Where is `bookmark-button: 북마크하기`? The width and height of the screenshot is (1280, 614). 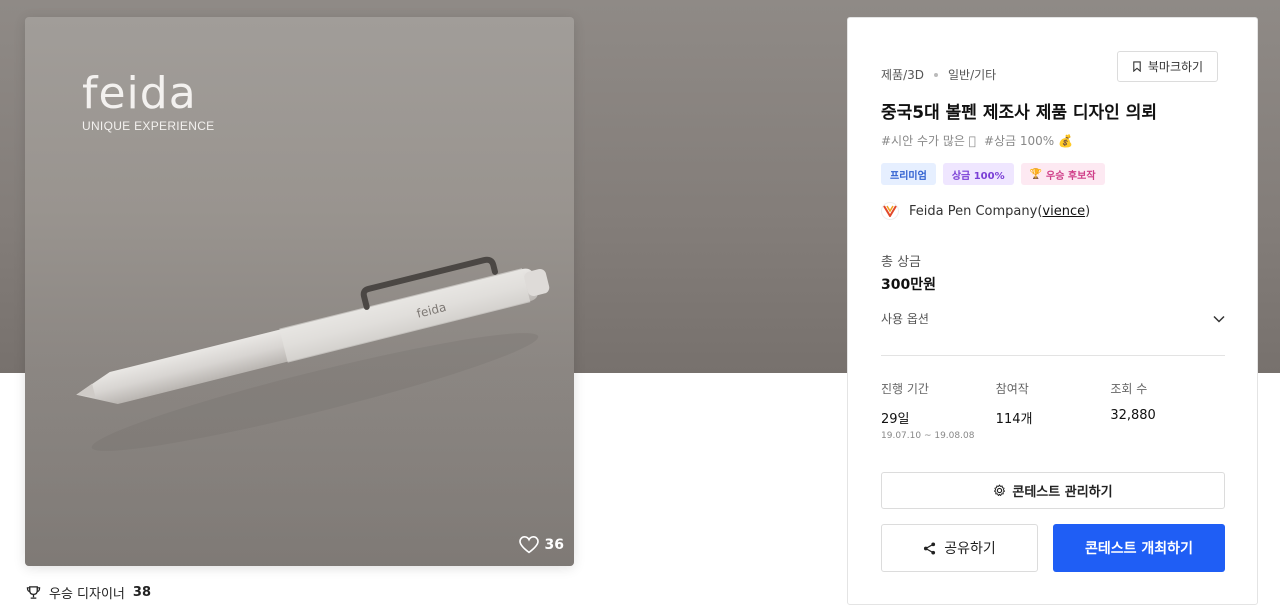
bookmark-button: 북마크하기 is located at coordinates (1167, 66).